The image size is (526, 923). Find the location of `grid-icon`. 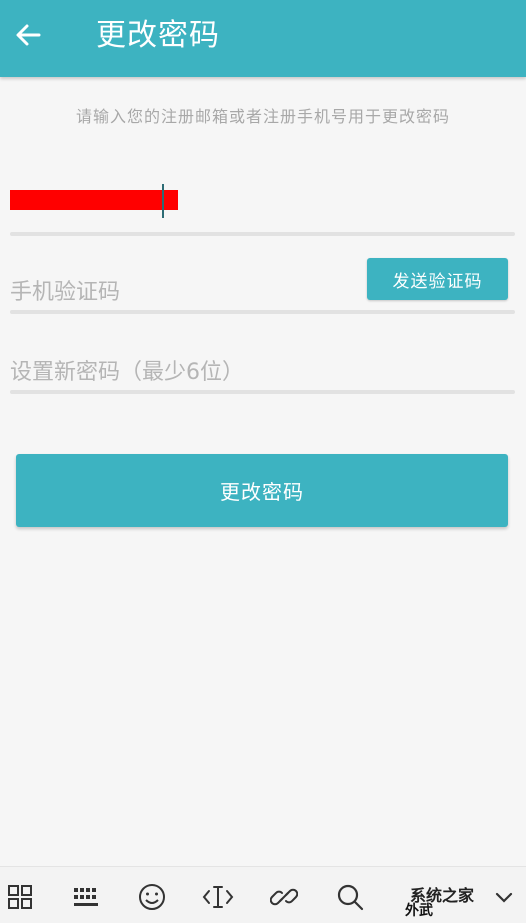

grid-icon is located at coordinates (20, 897).